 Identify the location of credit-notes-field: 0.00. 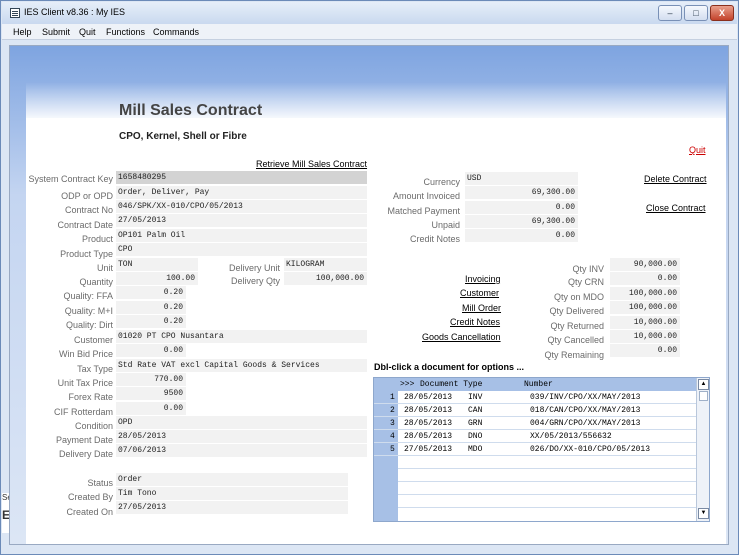
(521, 235).